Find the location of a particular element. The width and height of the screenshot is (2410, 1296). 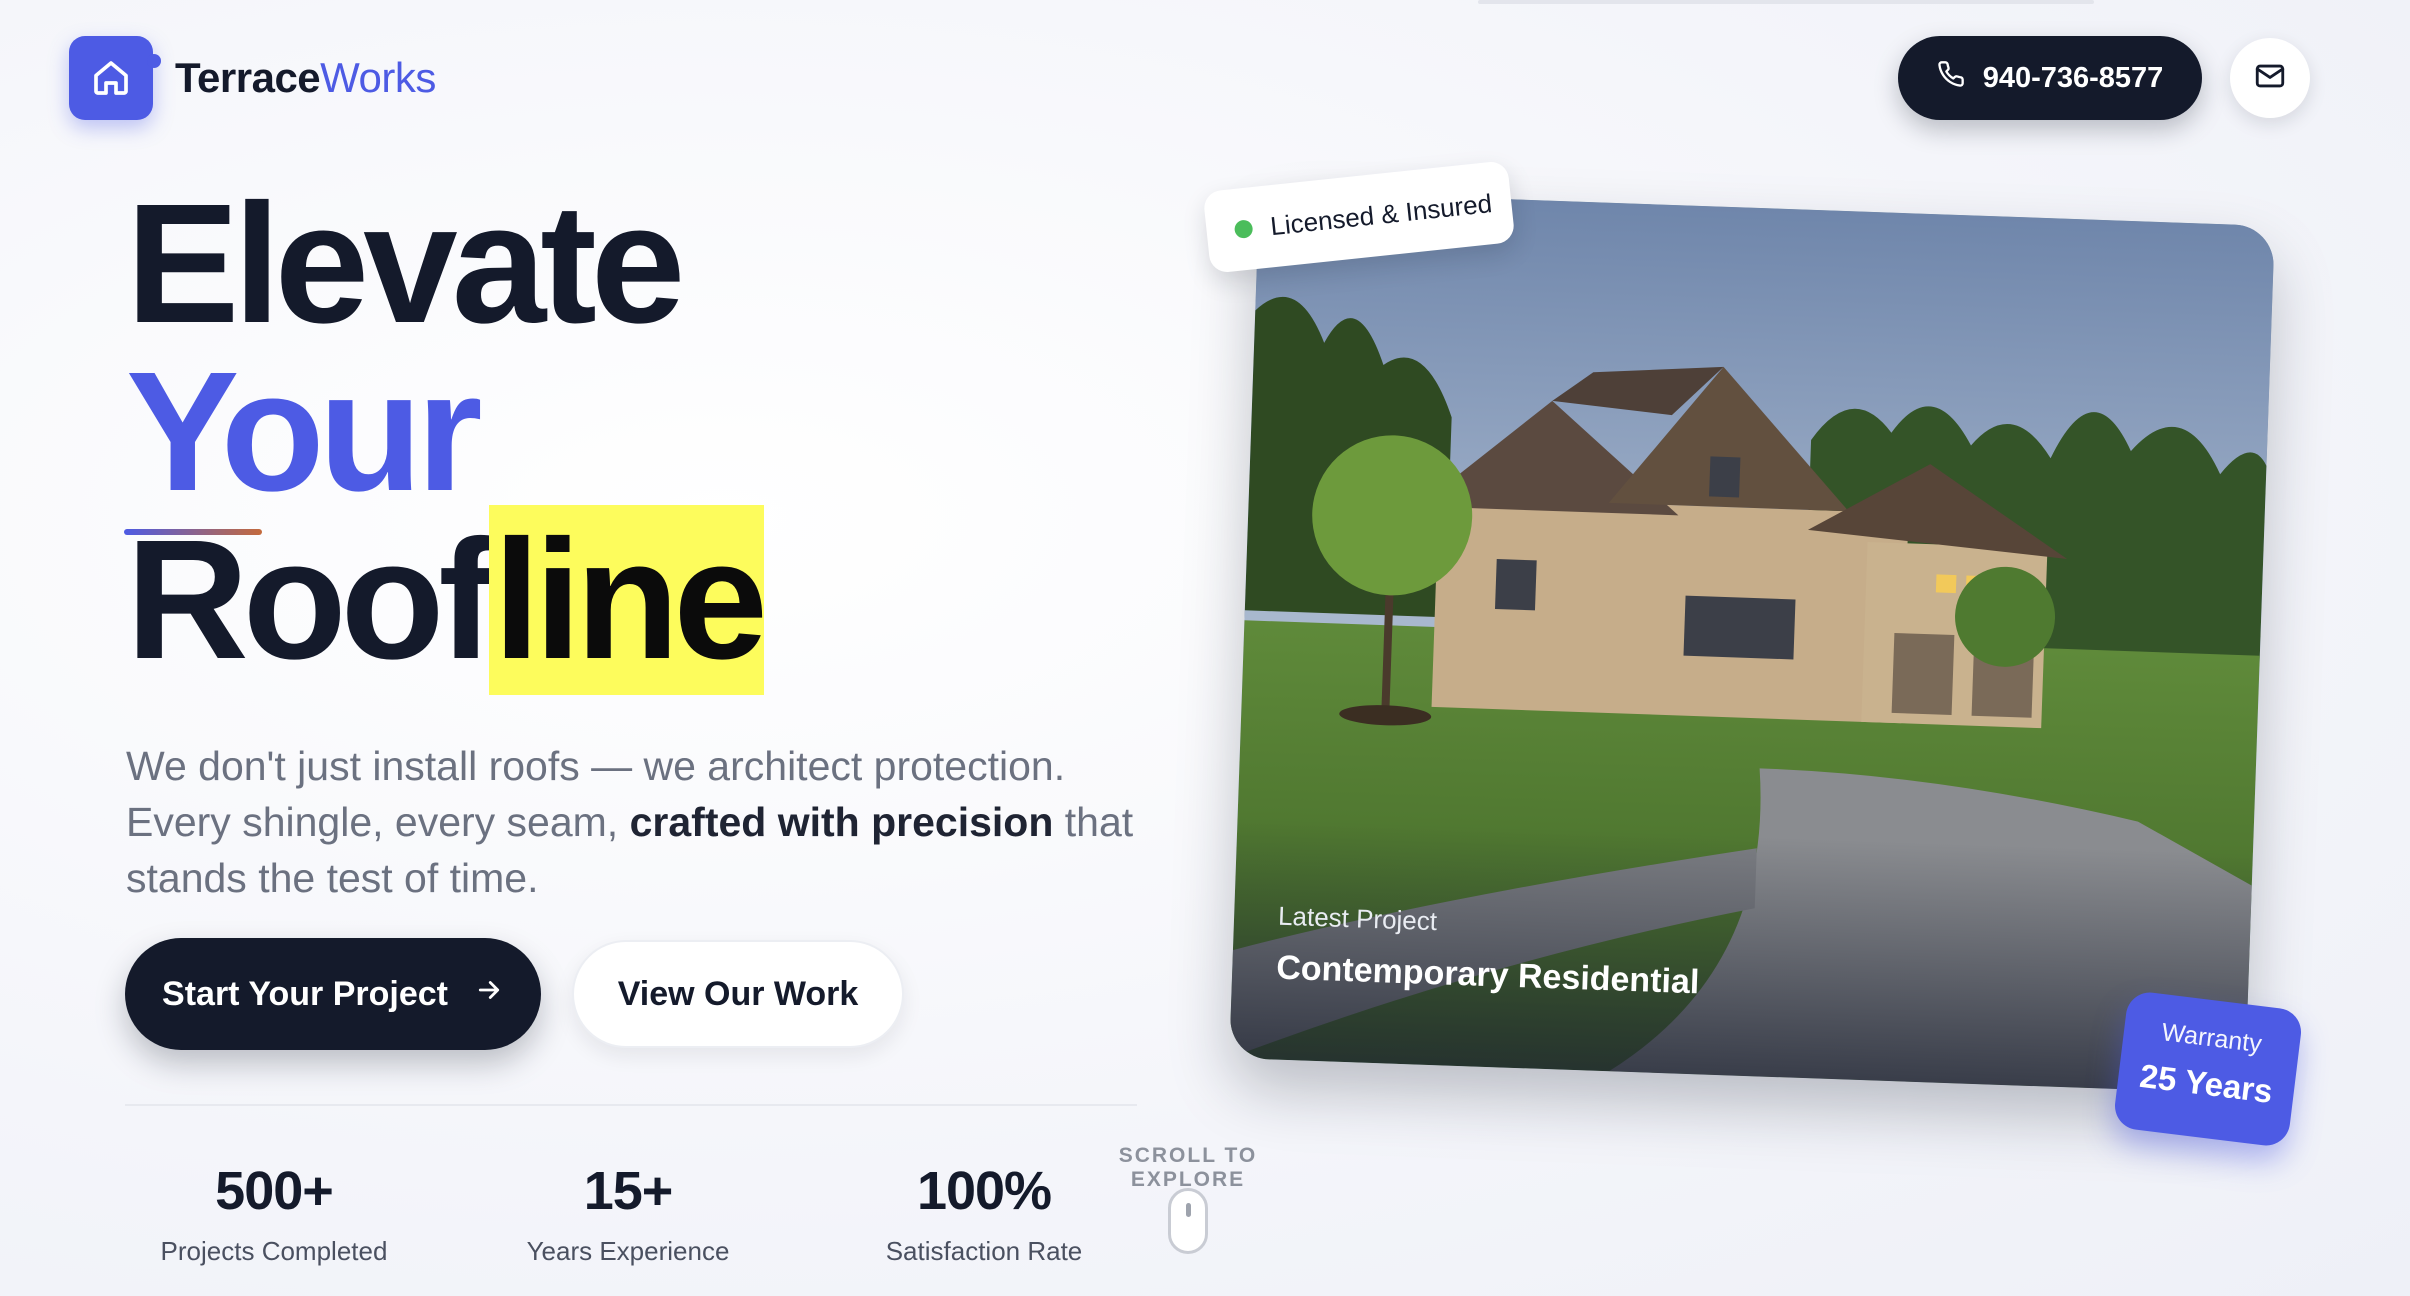

start-project-label: Start Your Project is located at coordinates (305, 993).